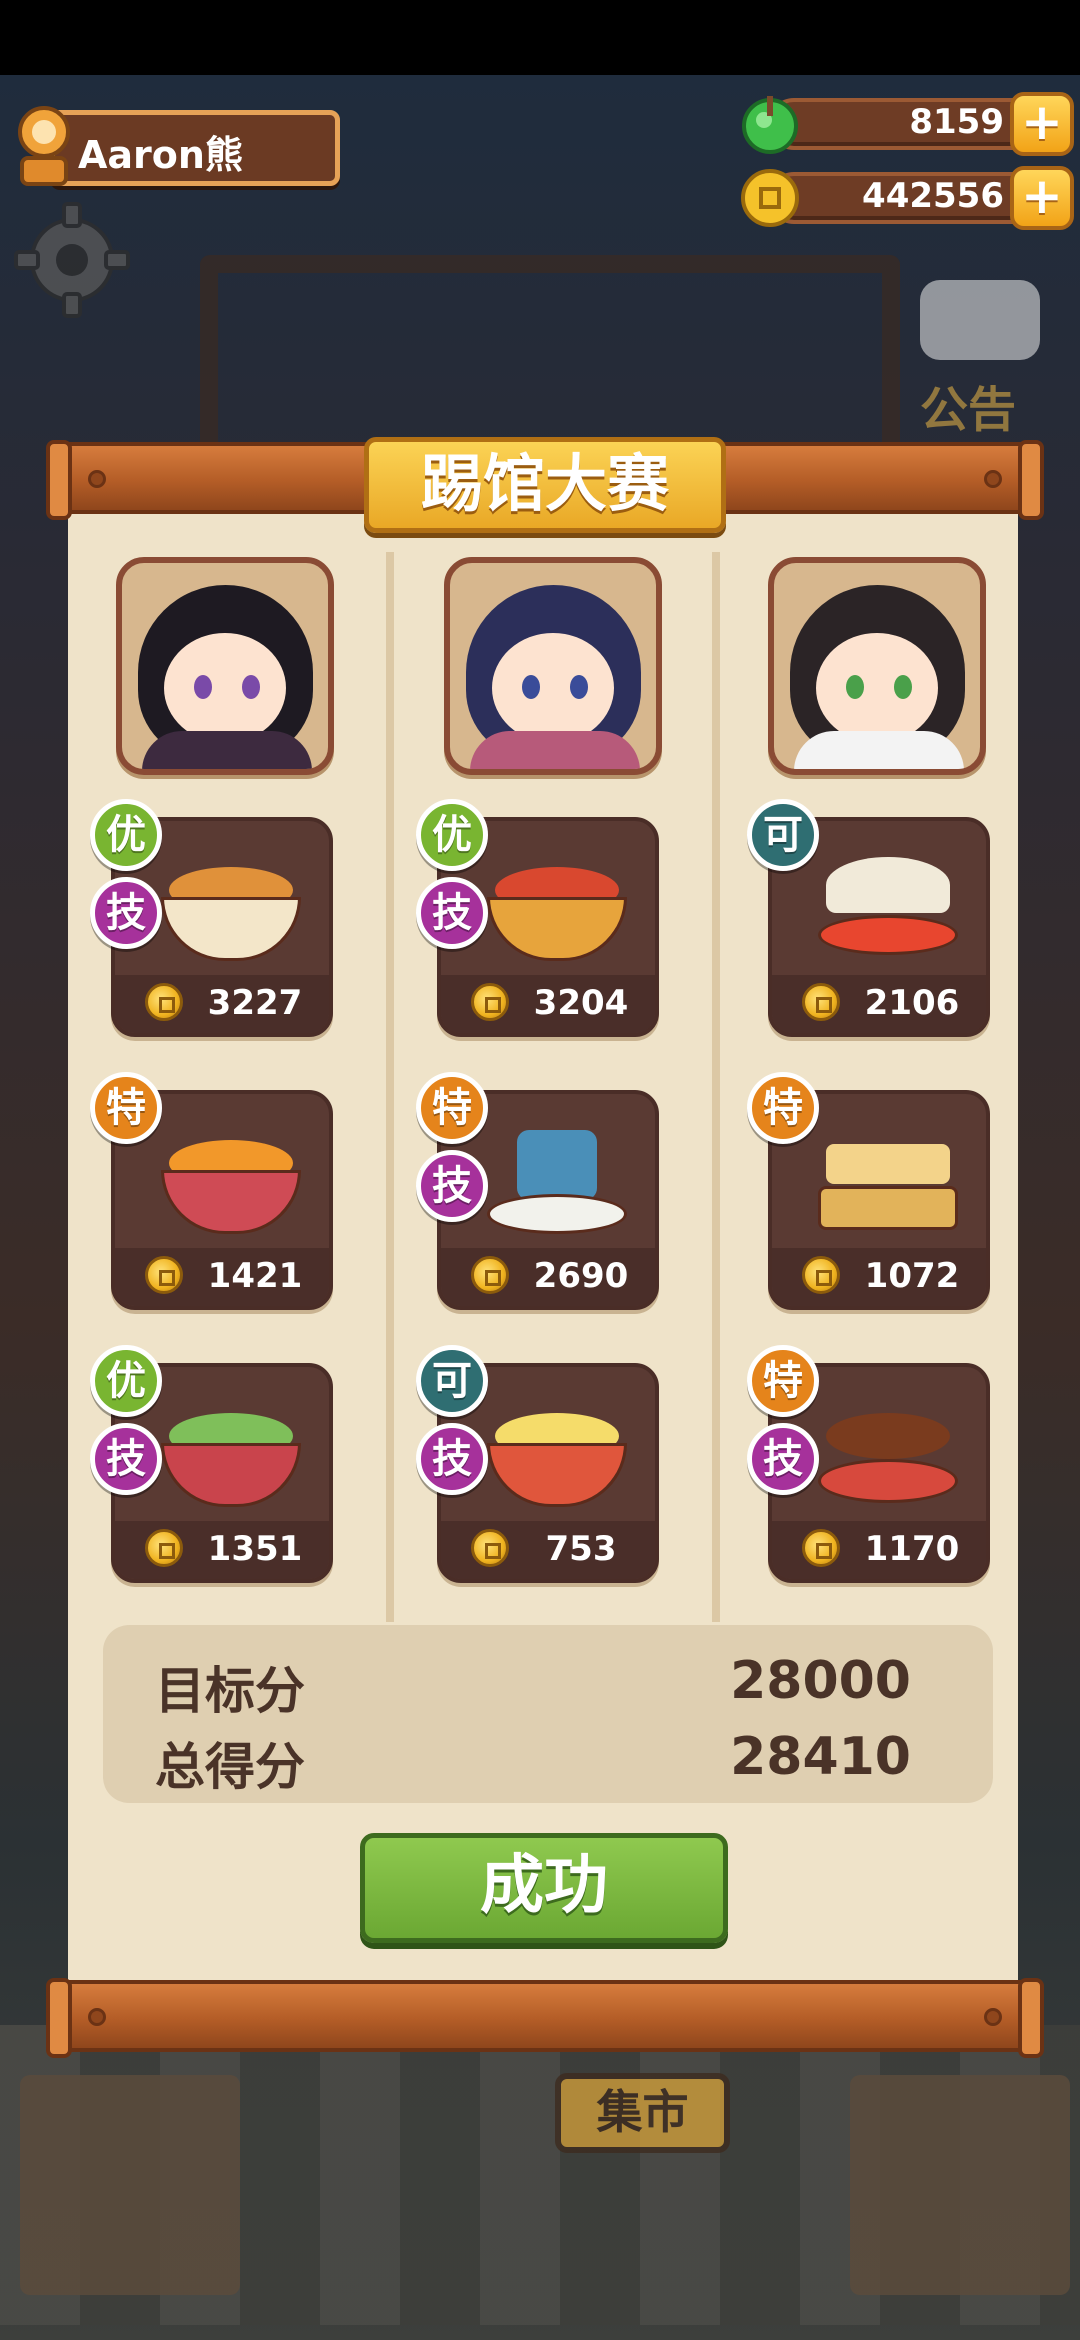 This screenshot has height=2340, width=1080. What do you see at coordinates (820, 1681) in the screenshot?
I see `target-score-value: 28000` at bounding box center [820, 1681].